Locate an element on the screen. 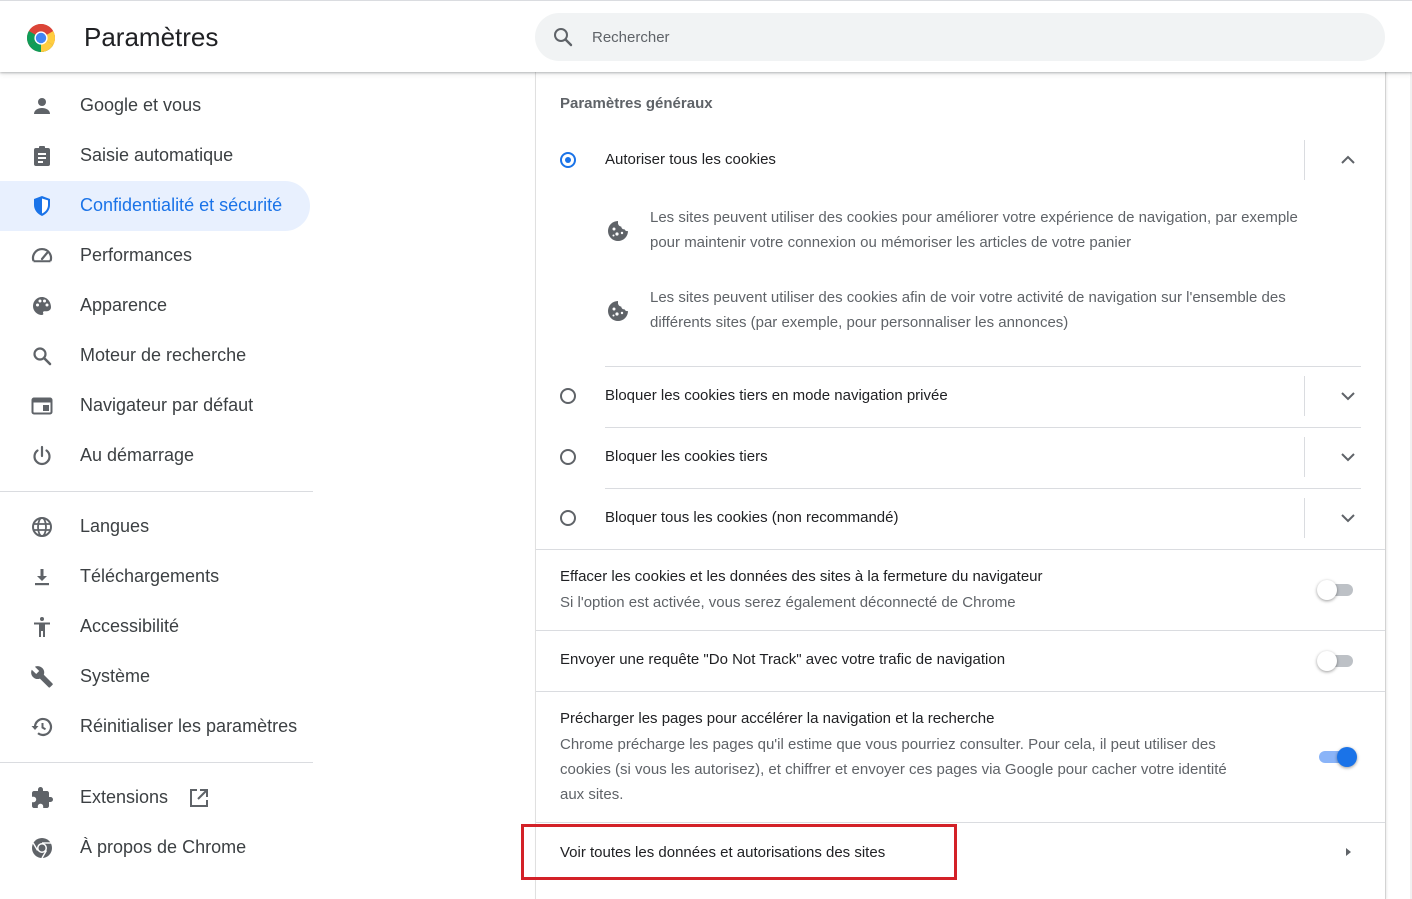  sidebar-item-navigateur-par-defaut: Navigateur par défaut is located at coordinates (155, 406).